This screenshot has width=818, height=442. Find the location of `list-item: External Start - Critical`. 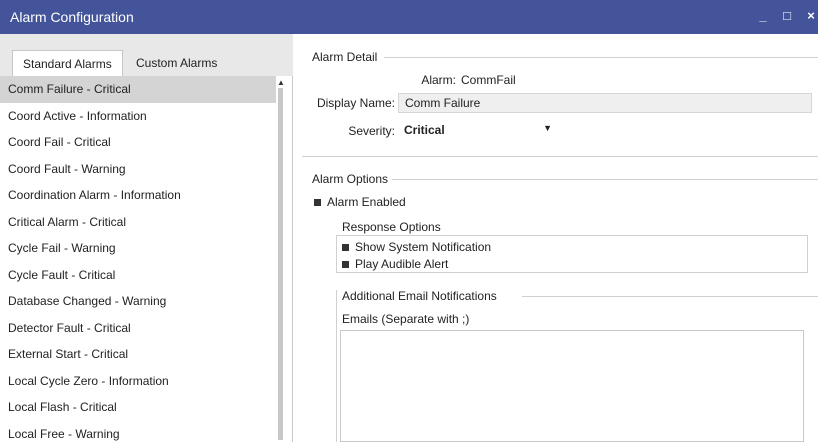

list-item: External Start - Critical is located at coordinates (138, 354).